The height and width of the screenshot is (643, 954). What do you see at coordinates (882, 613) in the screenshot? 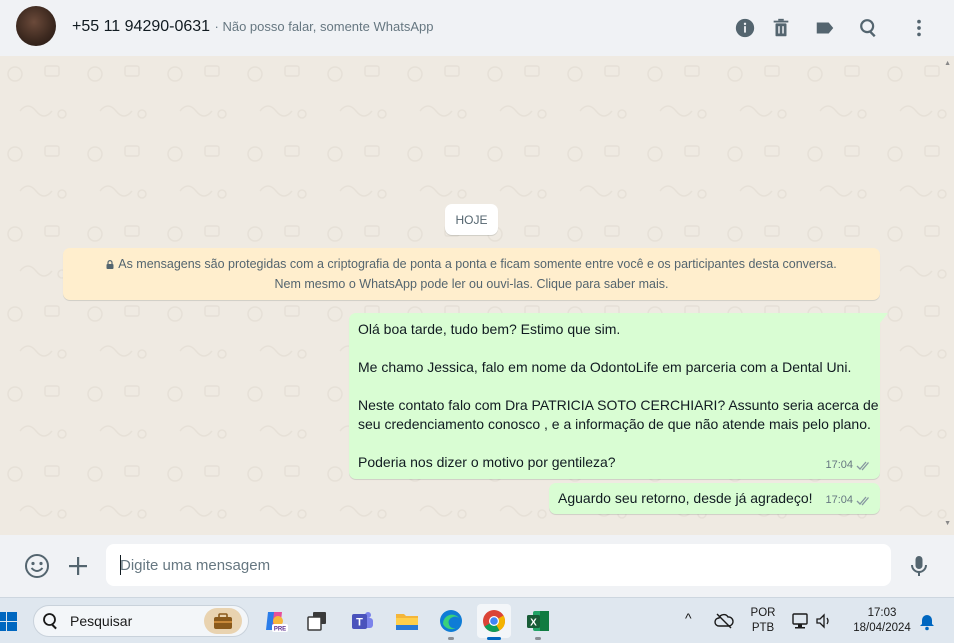
I see `clock-time: 17:03` at bounding box center [882, 613].